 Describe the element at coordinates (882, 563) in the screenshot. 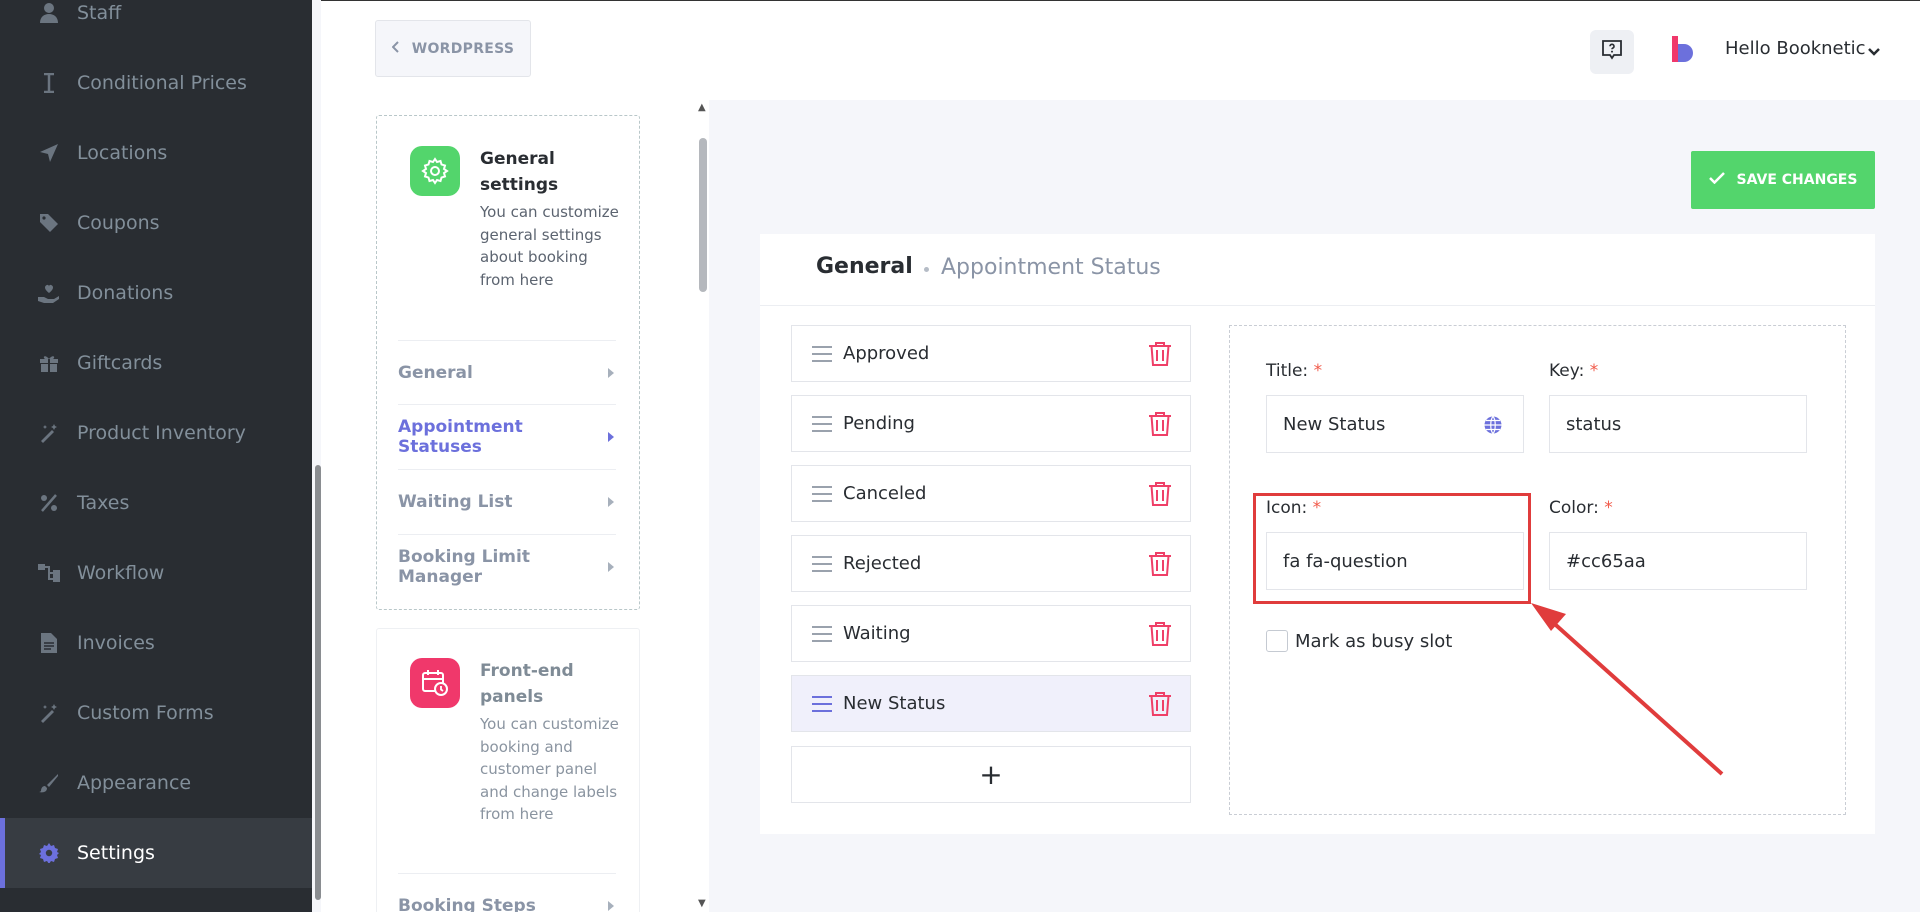

I see `status-name: Rejected` at that location.